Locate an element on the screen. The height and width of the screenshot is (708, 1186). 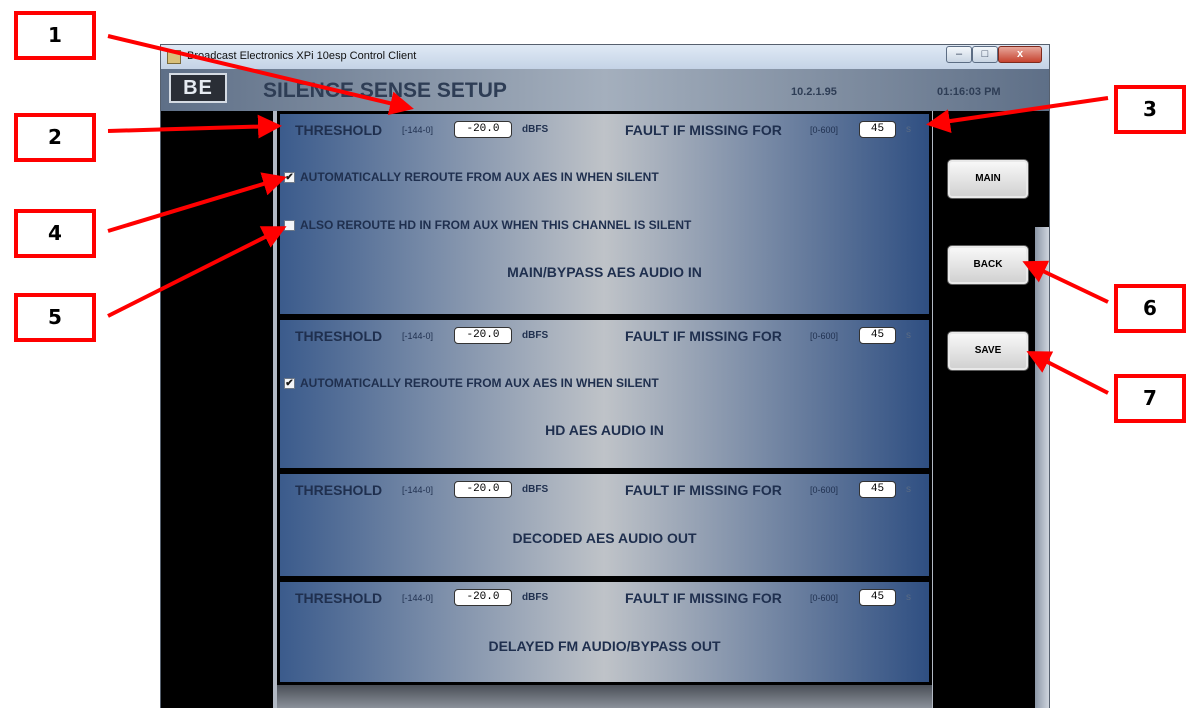
callout-6-arrow is located at coordinates (1065, 282).